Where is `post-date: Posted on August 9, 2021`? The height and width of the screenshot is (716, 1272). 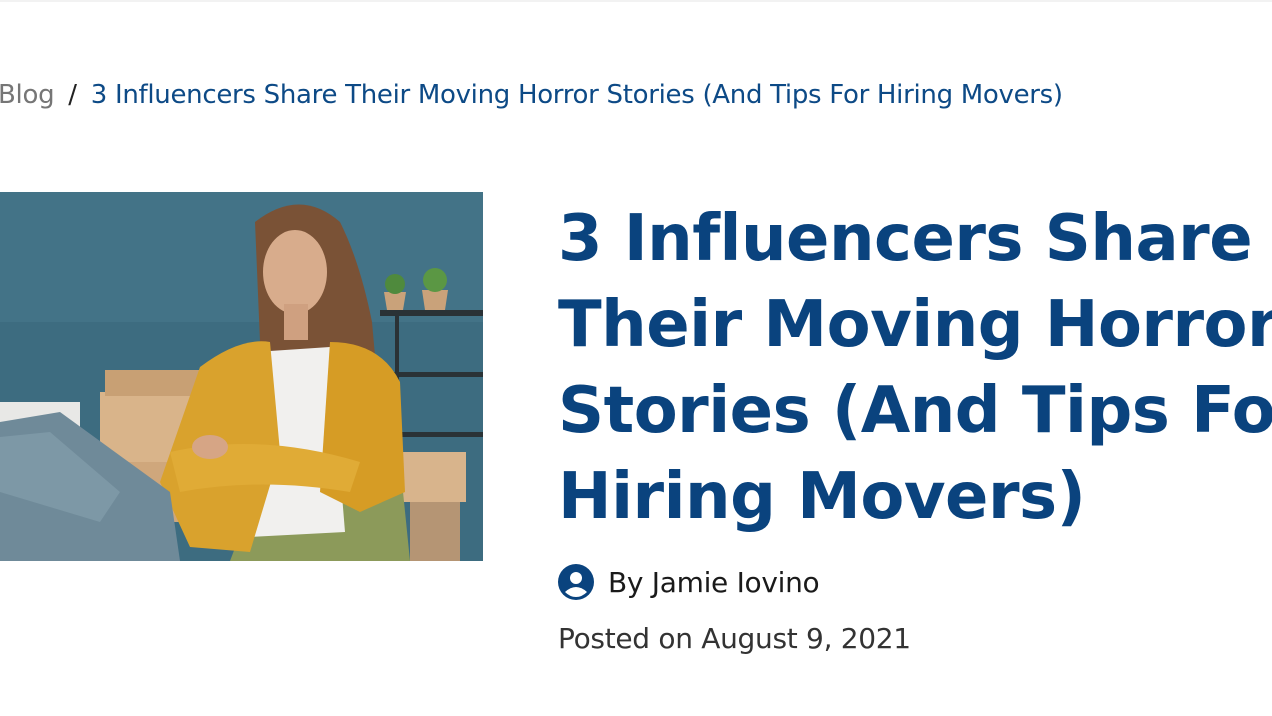
post-date: Posted on August 9, 2021 is located at coordinates (734, 638).